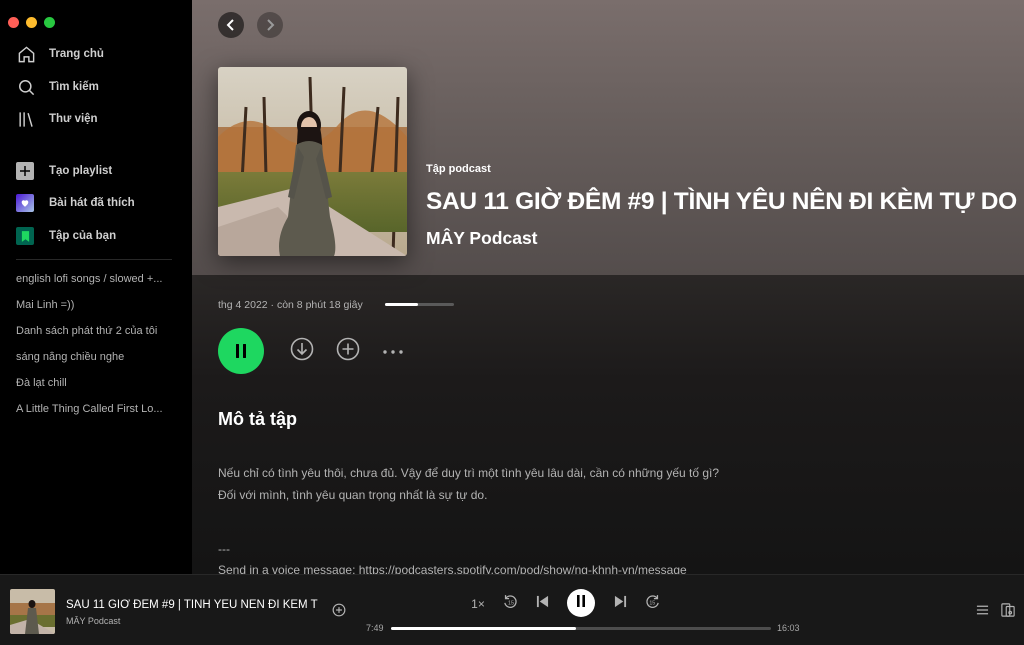  I want to click on more-options-button, so click(393, 351).